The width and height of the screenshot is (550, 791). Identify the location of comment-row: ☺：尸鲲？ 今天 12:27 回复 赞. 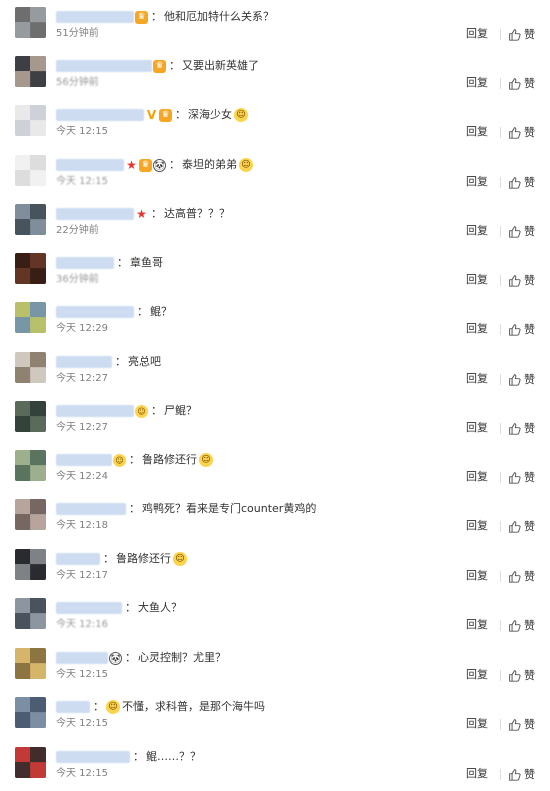
(275, 418).